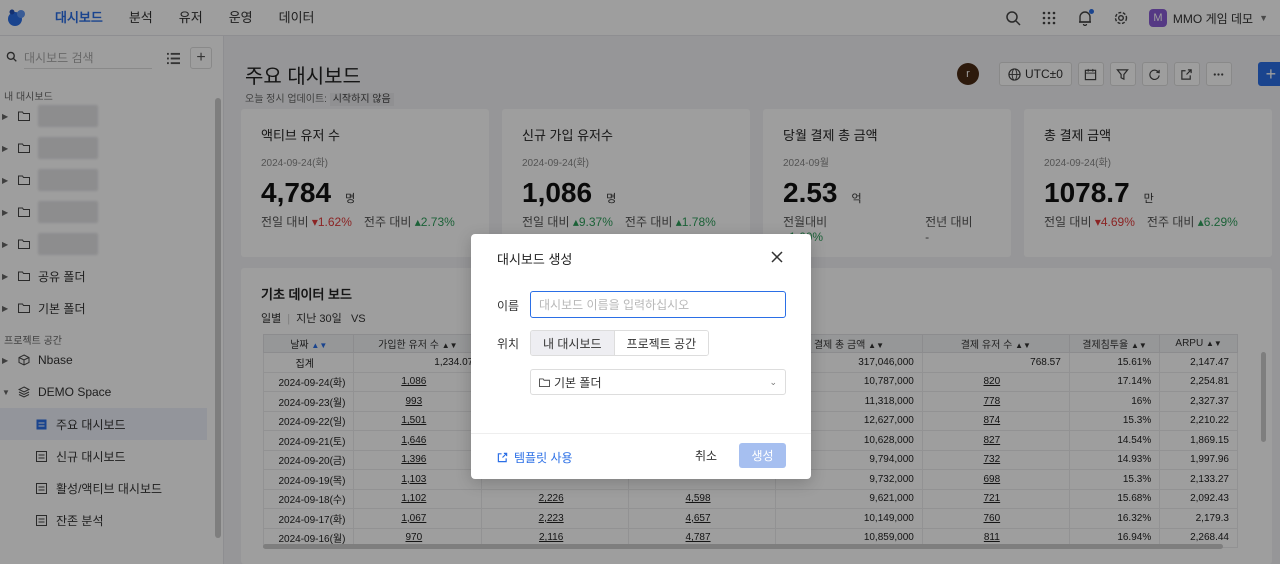 The height and width of the screenshot is (564, 1280). What do you see at coordinates (535, 259) in the screenshot?
I see `dialog-title: 대시보드 생성` at bounding box center [535, 259].